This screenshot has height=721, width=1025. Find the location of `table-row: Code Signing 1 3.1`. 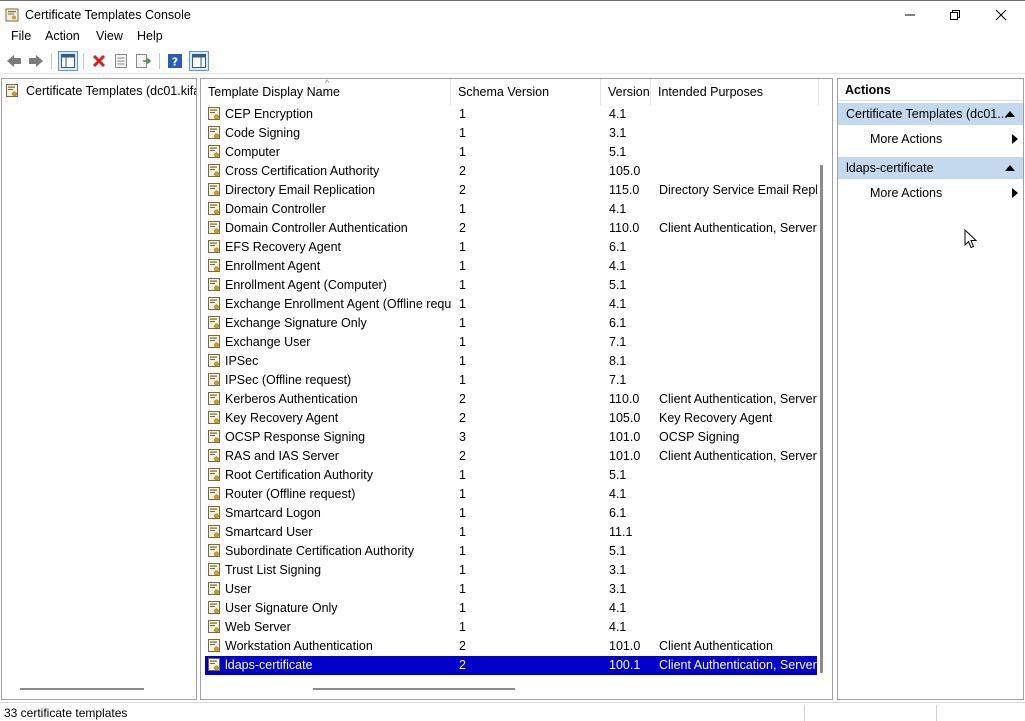

table-row: Code Signing 1 3.1 is located at coordinates (511, 133).